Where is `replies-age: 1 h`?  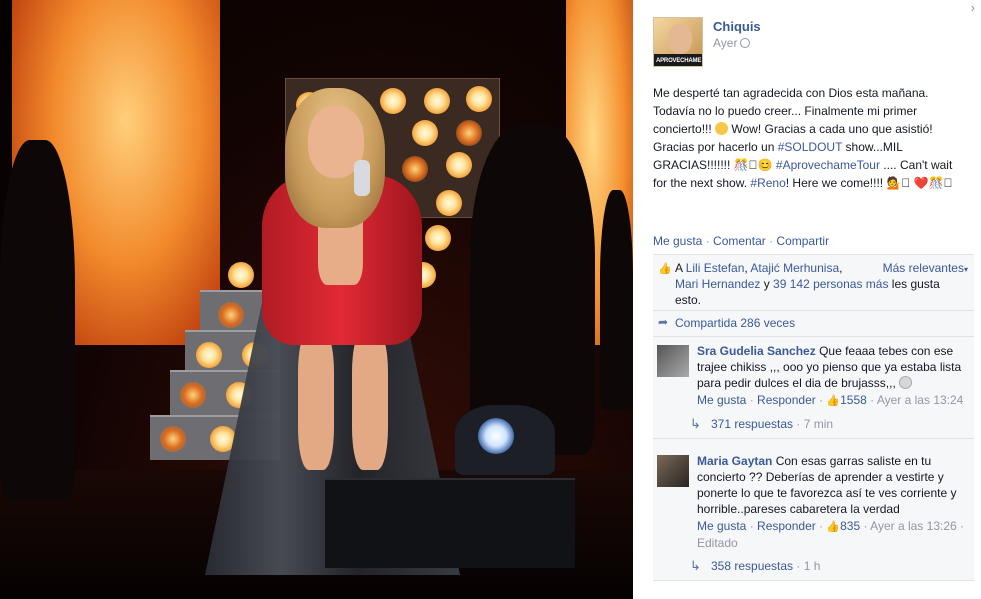 replies-age: 1 h is located at coordinates (812, 566).